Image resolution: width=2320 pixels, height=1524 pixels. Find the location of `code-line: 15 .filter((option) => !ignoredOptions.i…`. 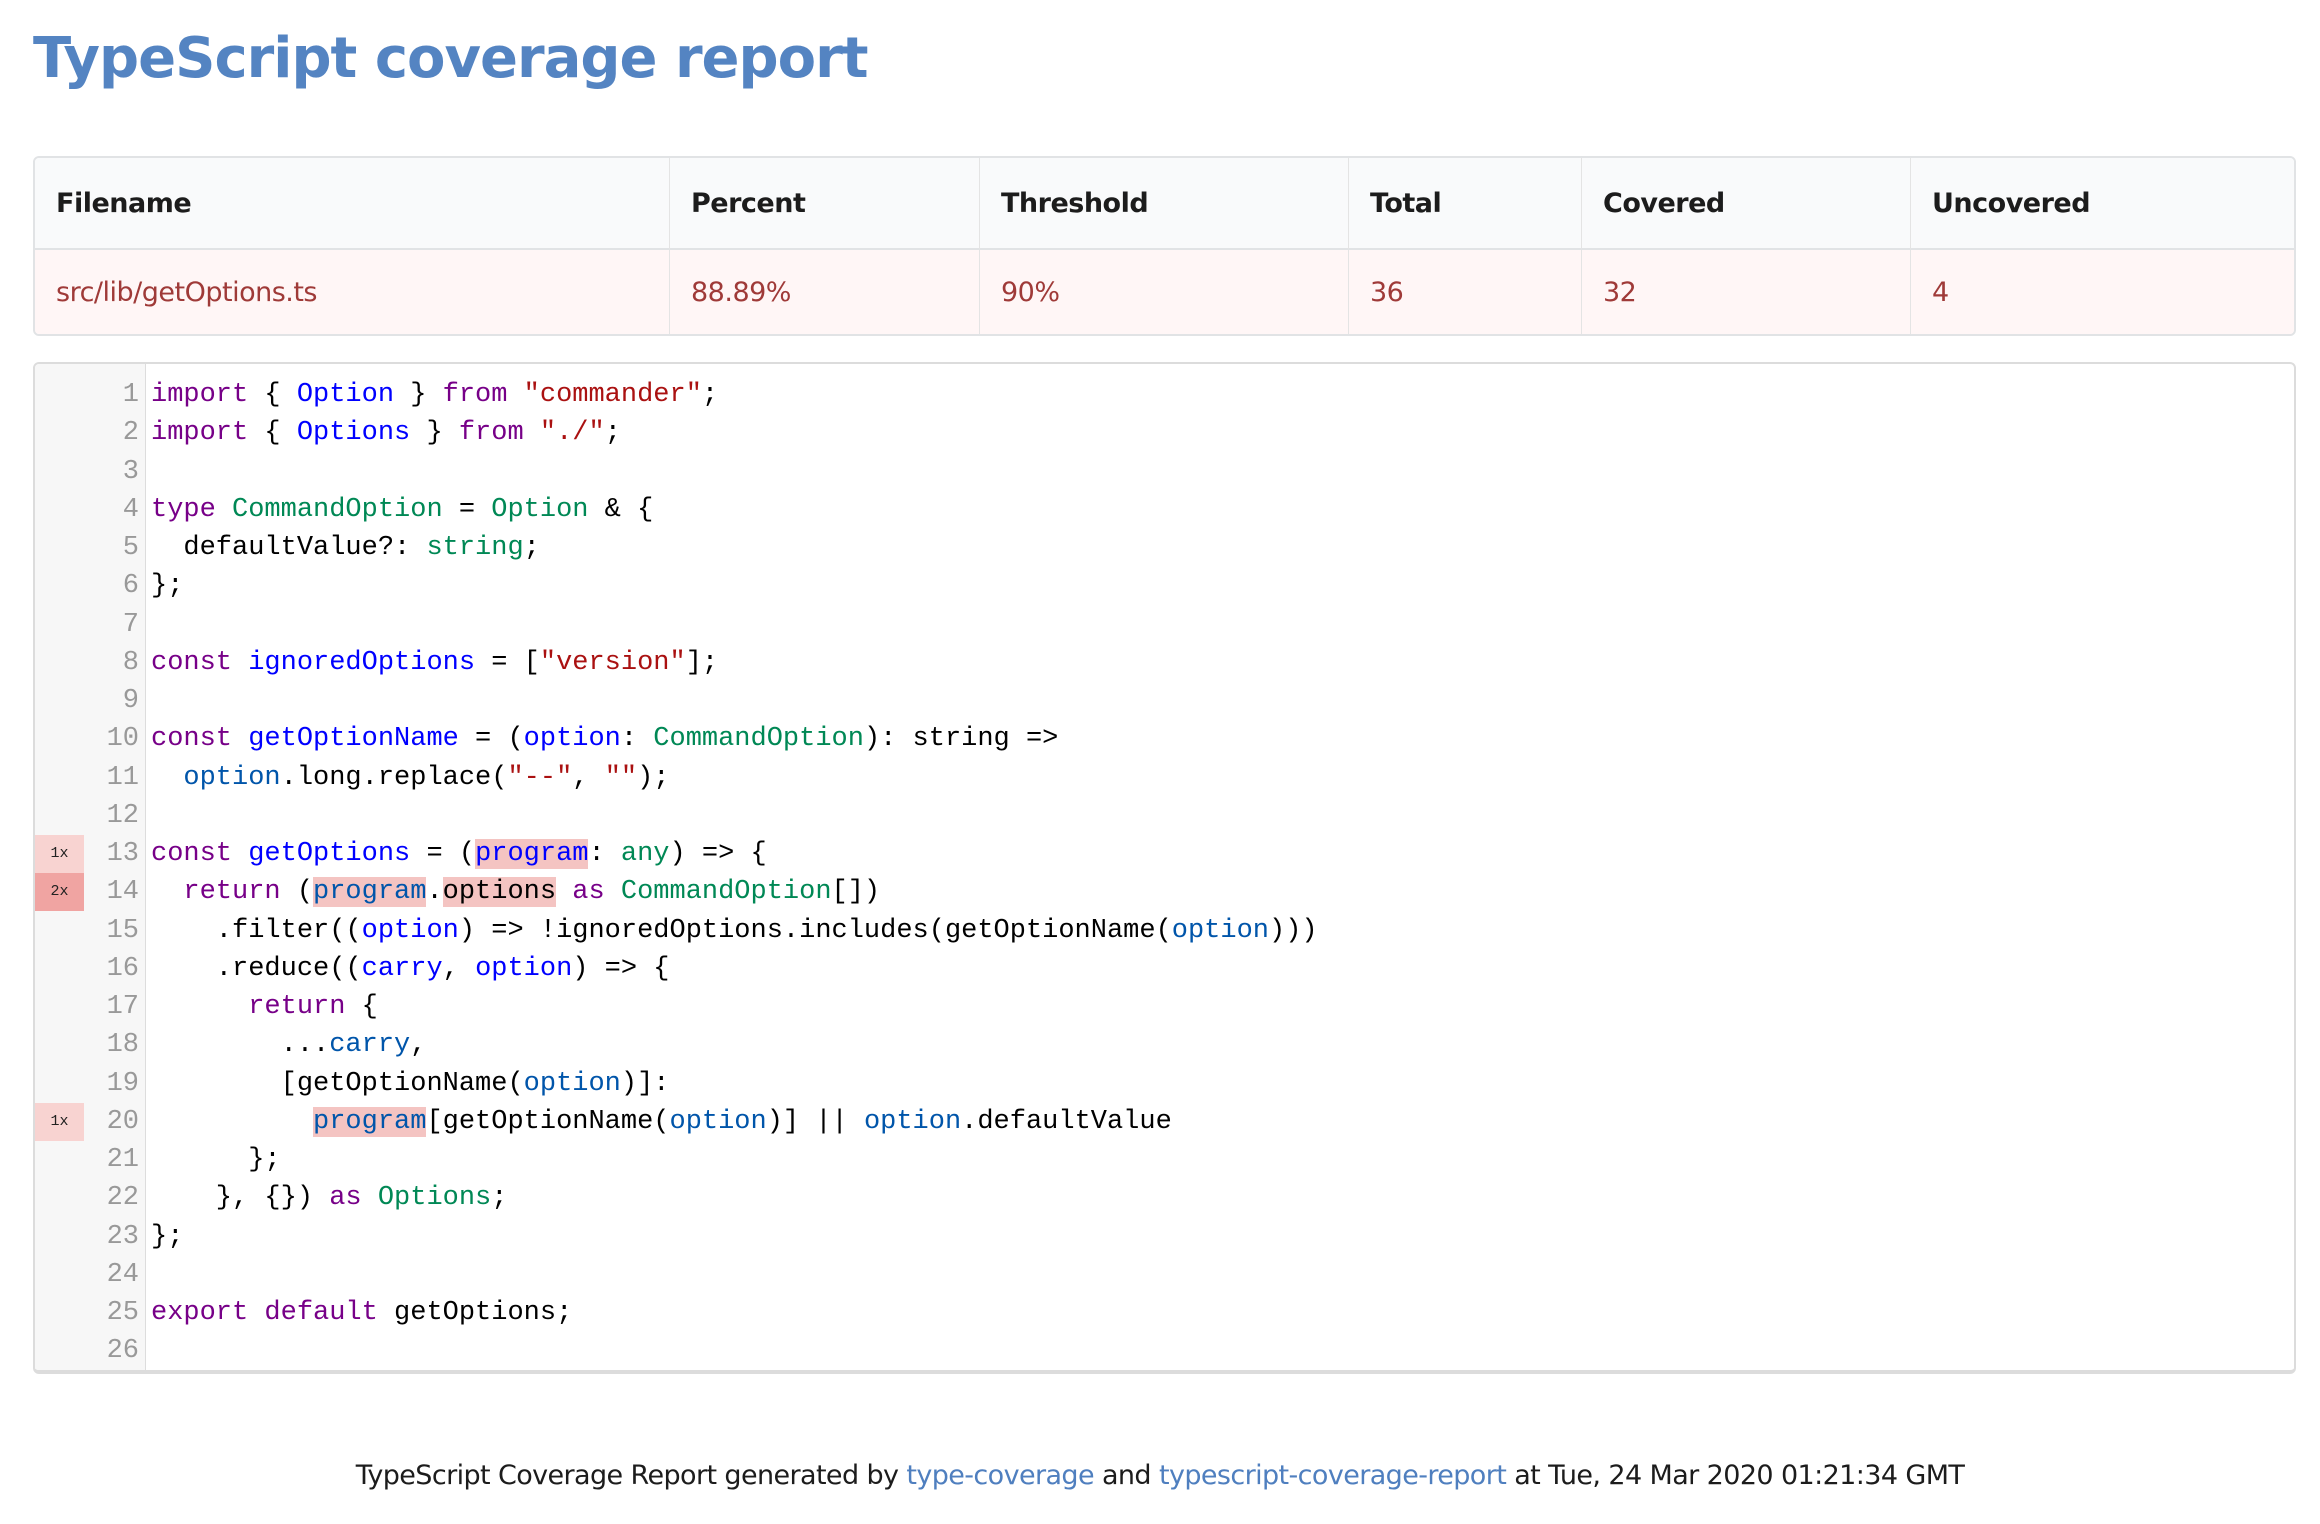

code-line: 15 .filter((option) => !ignoredOptions.i… is located at coordinates (1164, 931).